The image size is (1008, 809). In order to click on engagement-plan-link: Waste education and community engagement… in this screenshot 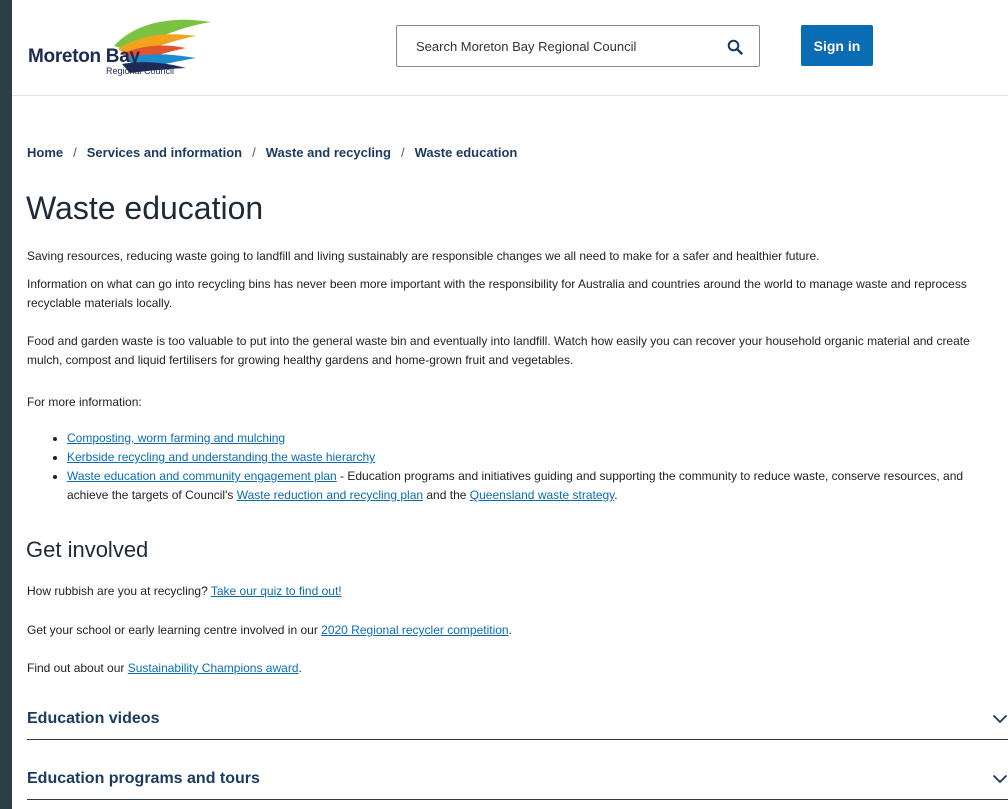, I will do `click(202, 476)`.